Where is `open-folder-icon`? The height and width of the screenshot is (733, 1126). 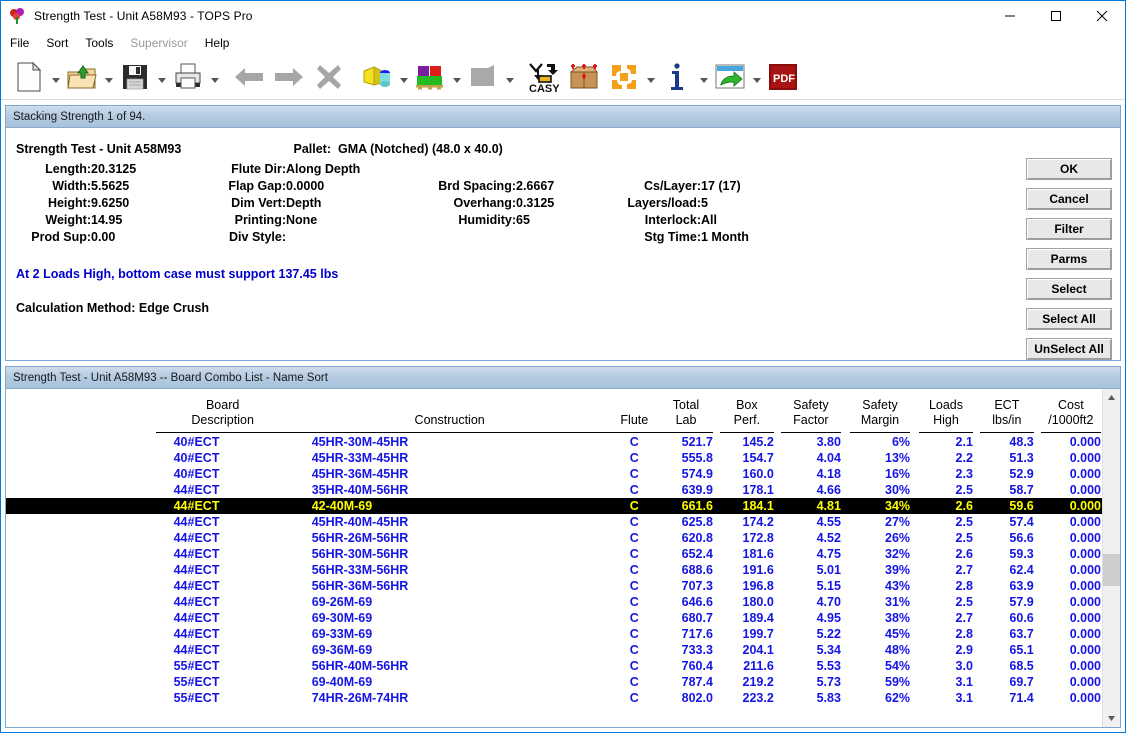
open-folder-icon is located at coordinates (82, 77).